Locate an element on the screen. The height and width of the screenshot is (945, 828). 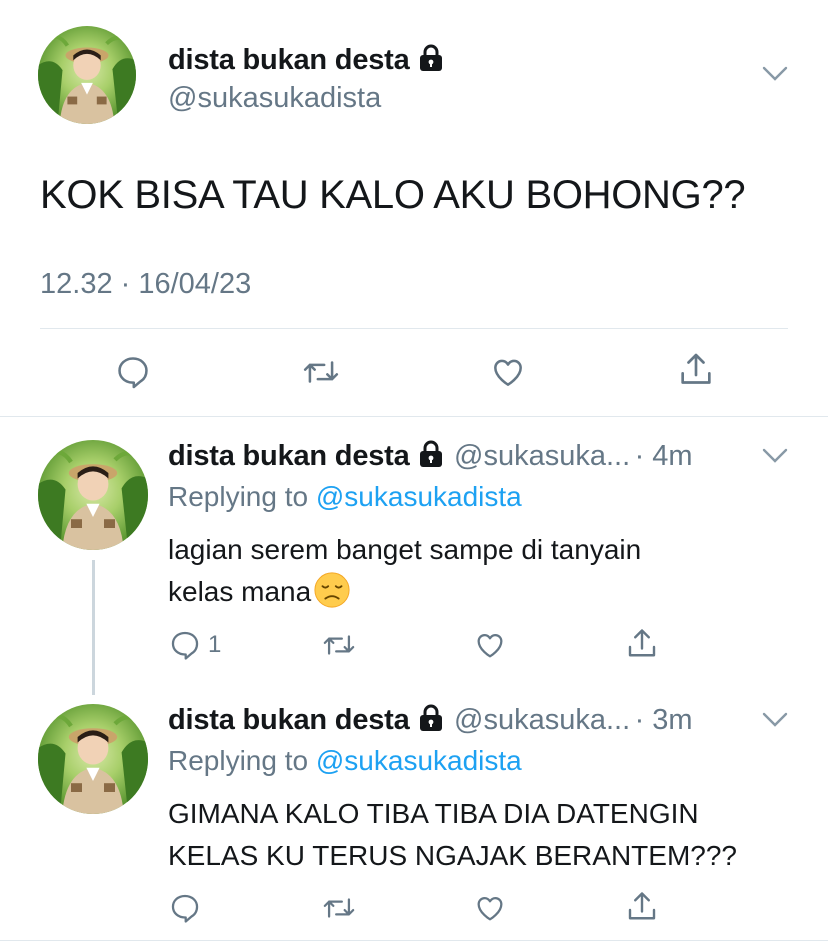
reply-header: dista bukan desta @sukasuka... · 3m is located at coordinates (430, 720).